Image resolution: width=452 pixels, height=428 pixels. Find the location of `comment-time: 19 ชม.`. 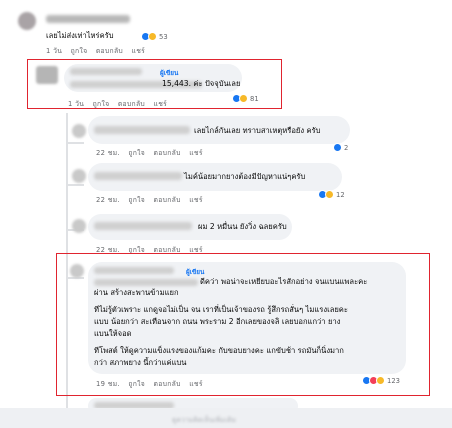

comment-time: 19 ชม. is located at coordinates (108, 384).